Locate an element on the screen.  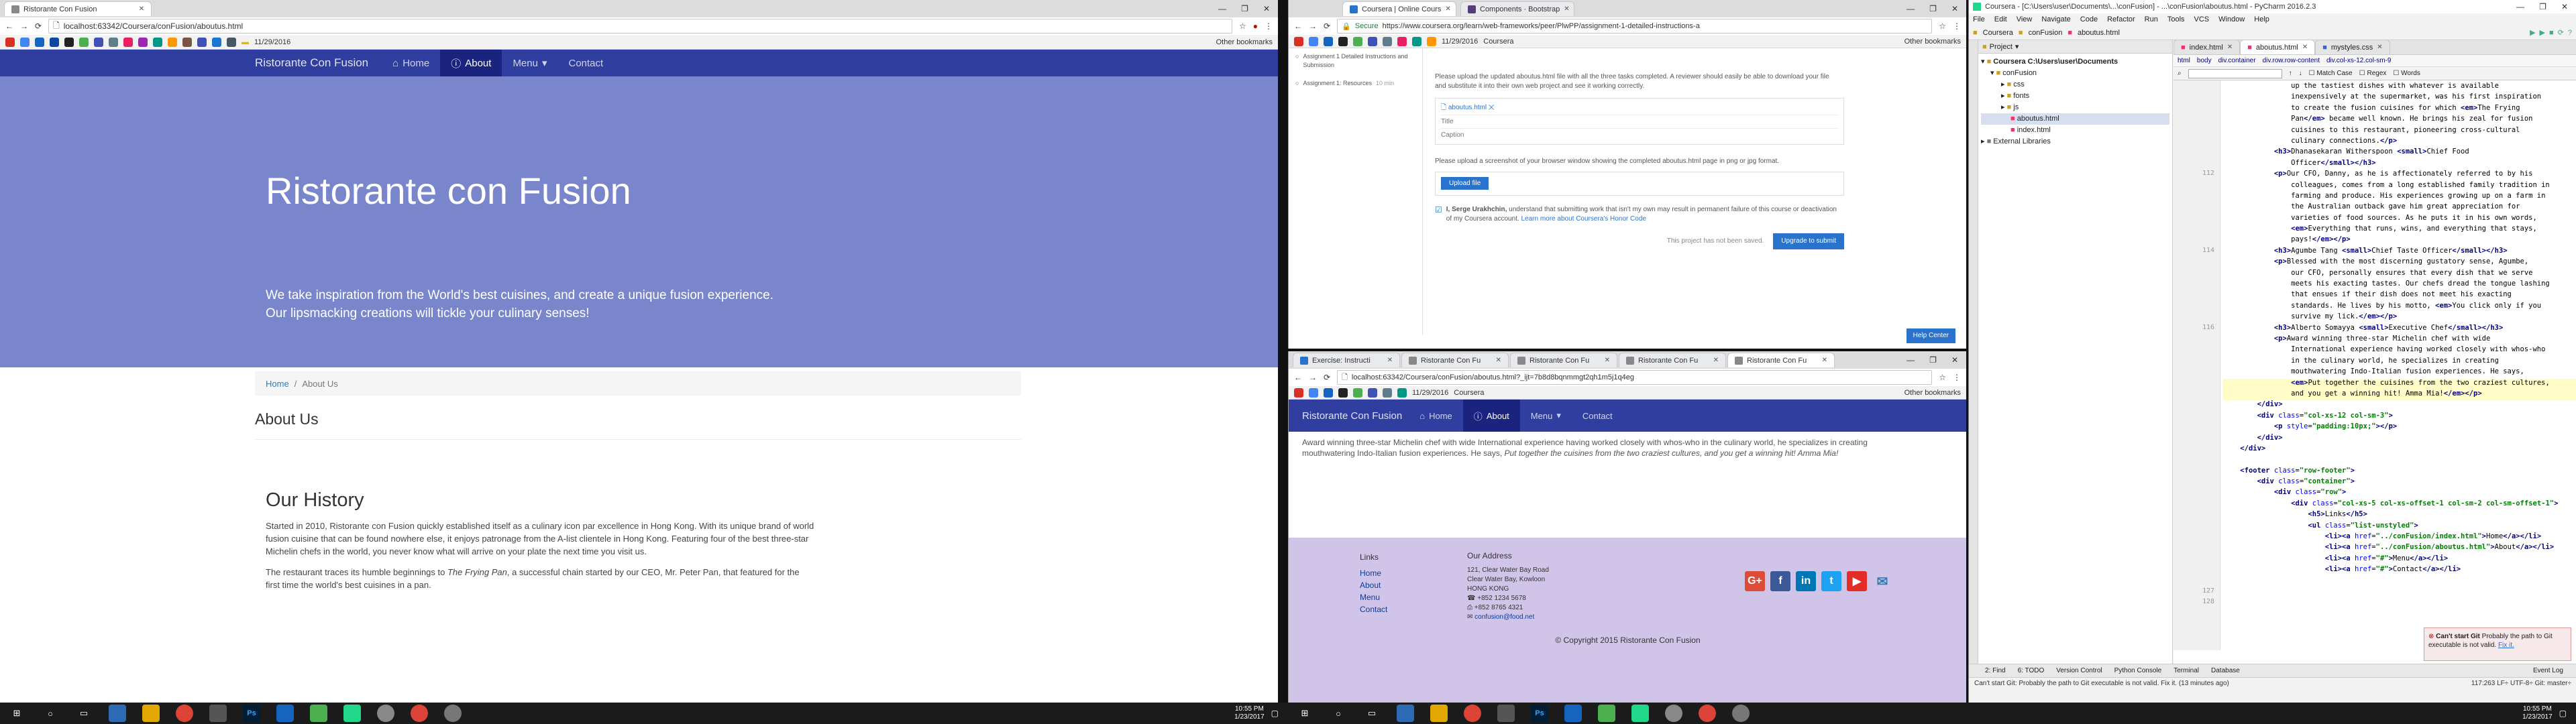
back-icon: ← is located at coordinates (9, 26).